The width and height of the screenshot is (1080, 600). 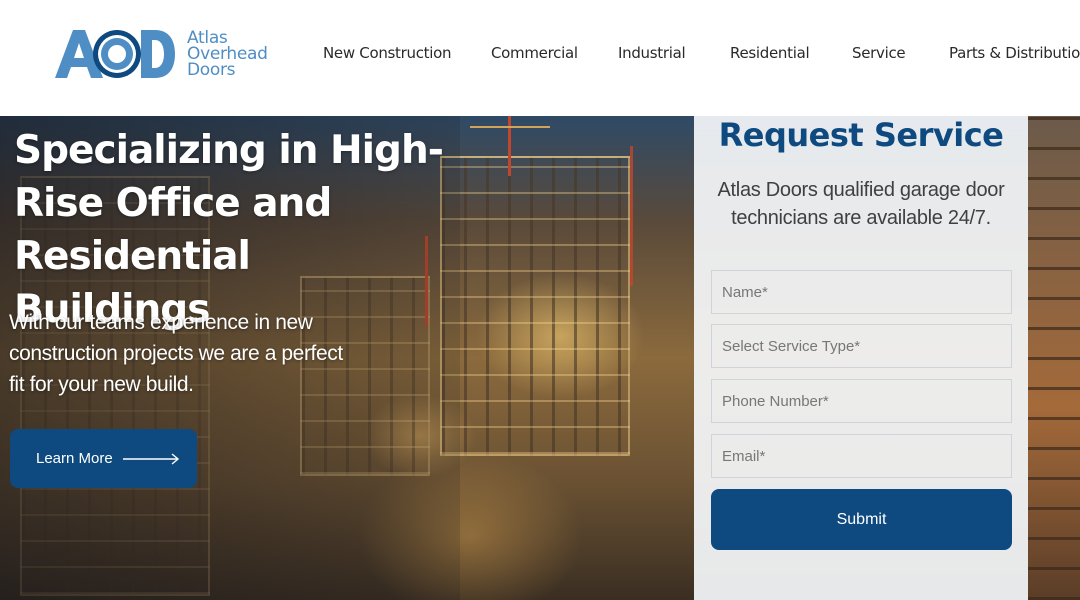 I want to click on arrow-right-icon, so click(x=150, y=458).